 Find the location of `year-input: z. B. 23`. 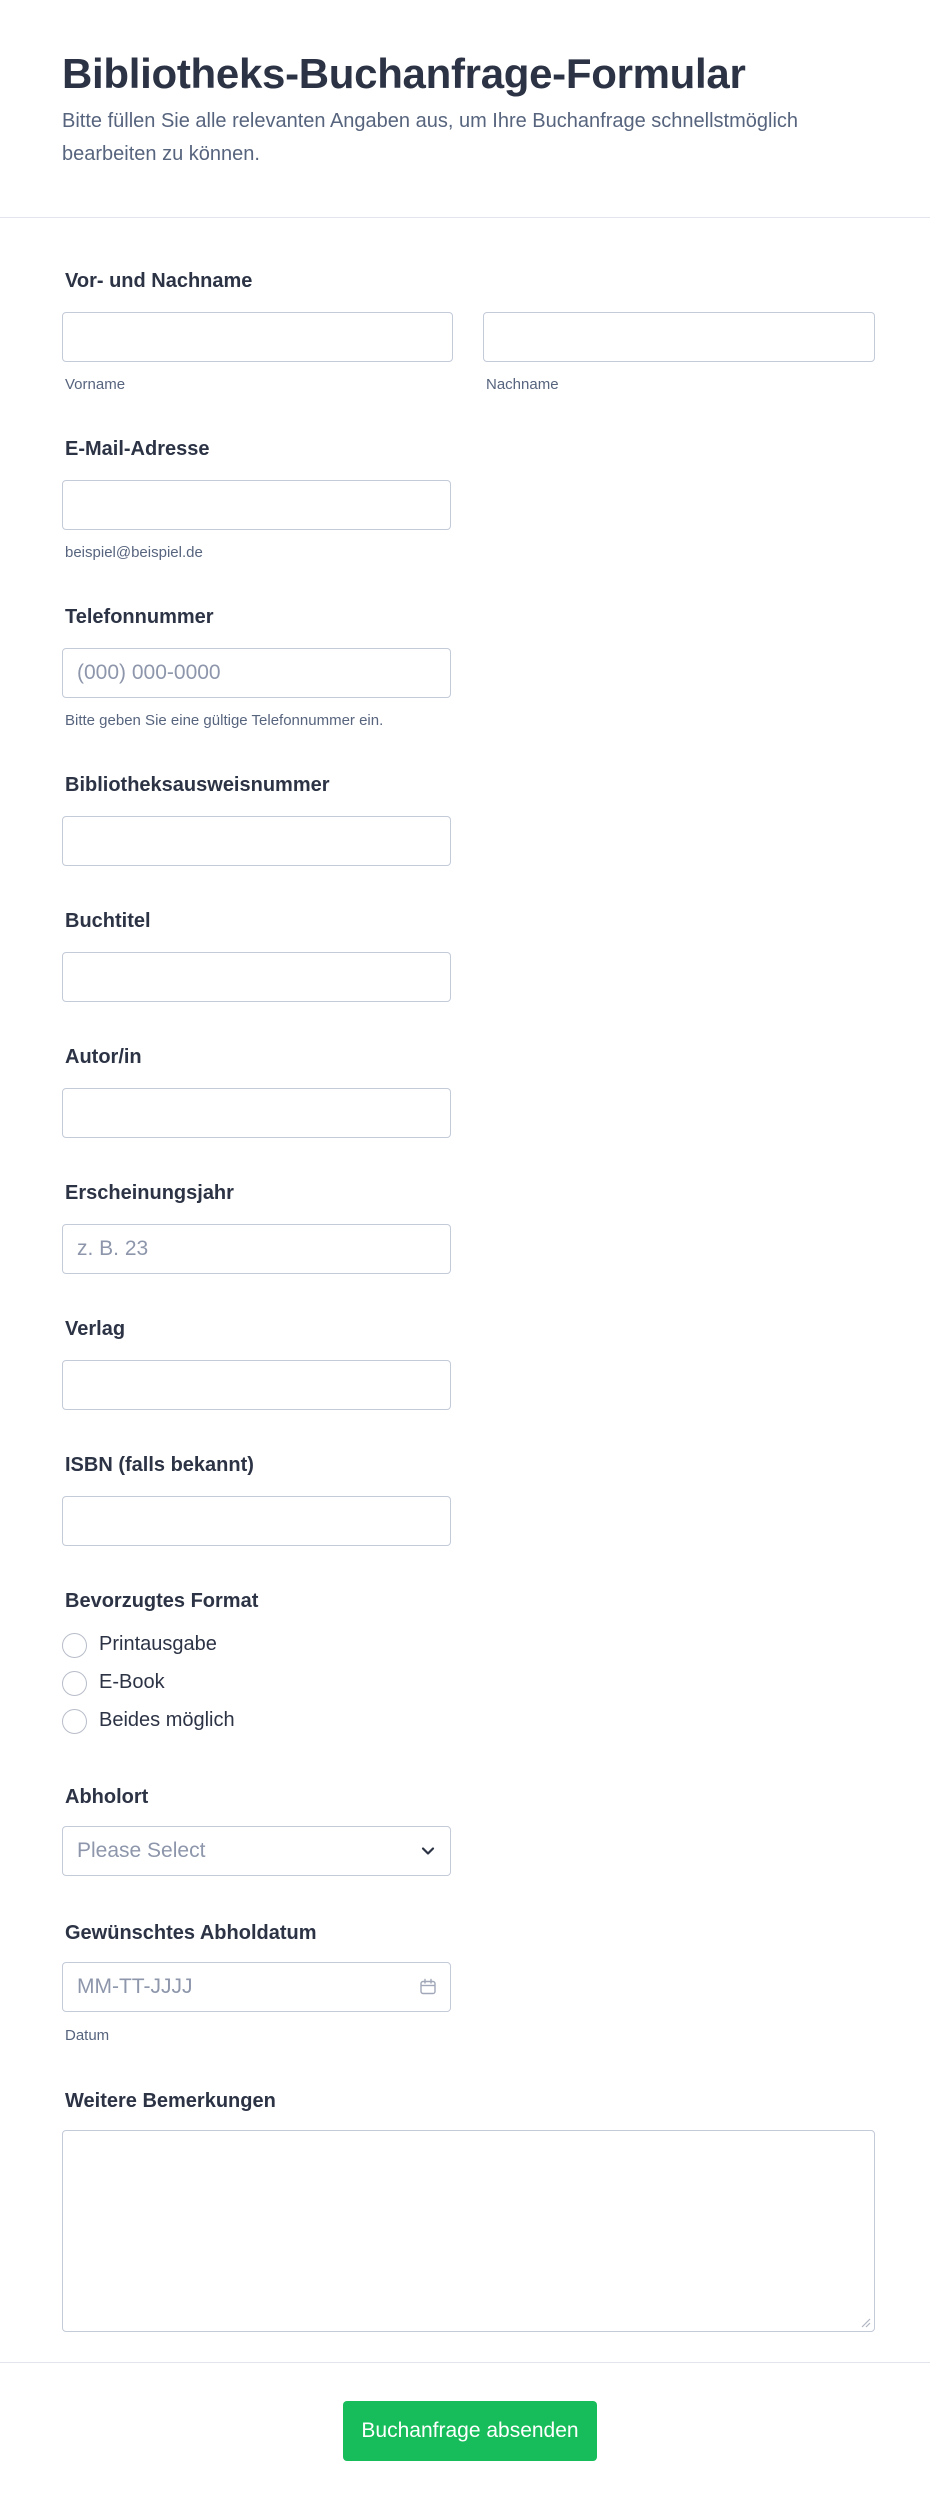

year-input: z. B. 23 is located at coordinates (256, 1249).